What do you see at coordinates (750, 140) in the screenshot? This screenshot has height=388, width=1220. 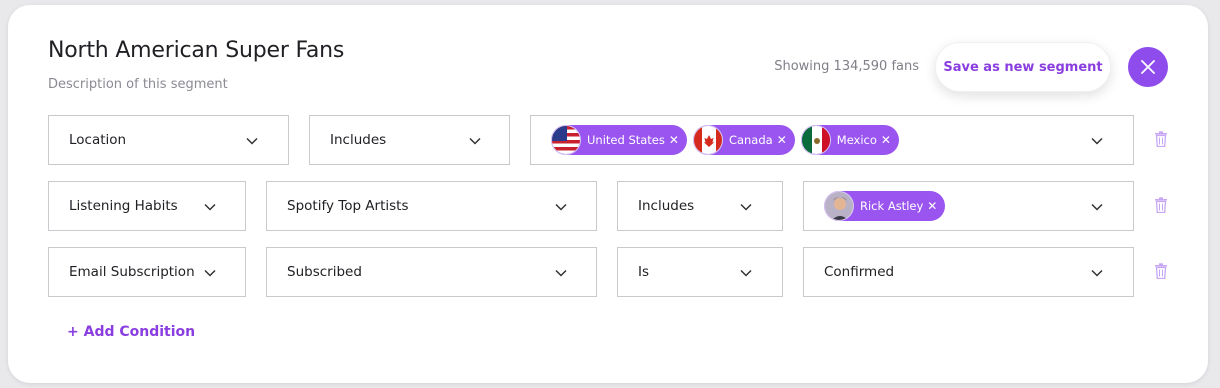 I see `chip-label: Canada` at bounding box center [750, 140].